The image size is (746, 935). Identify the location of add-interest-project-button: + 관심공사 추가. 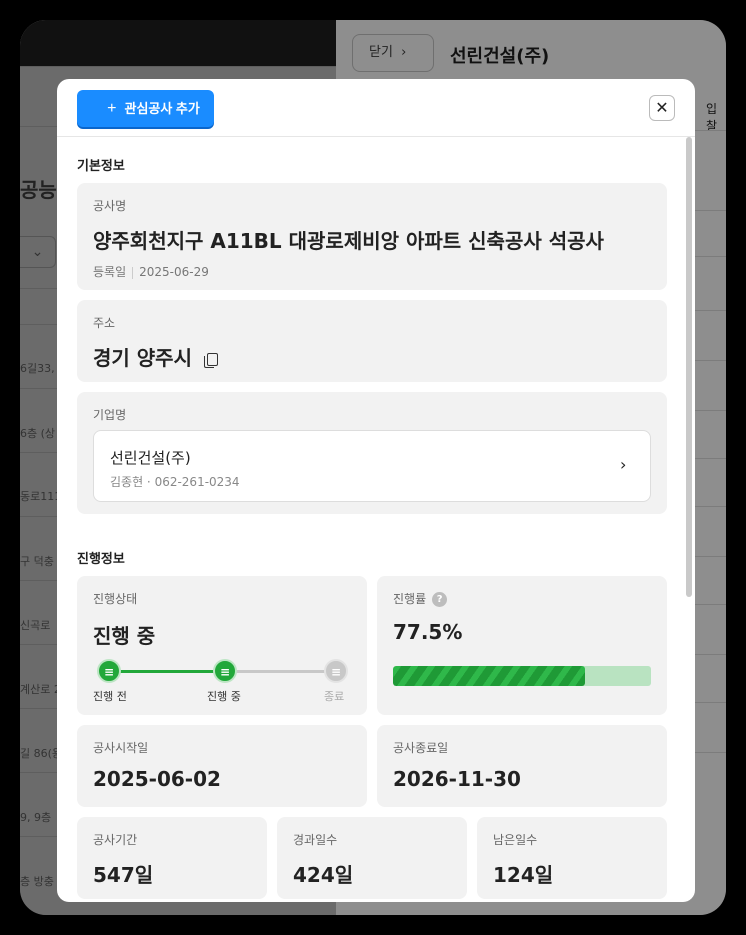
(145, 108).